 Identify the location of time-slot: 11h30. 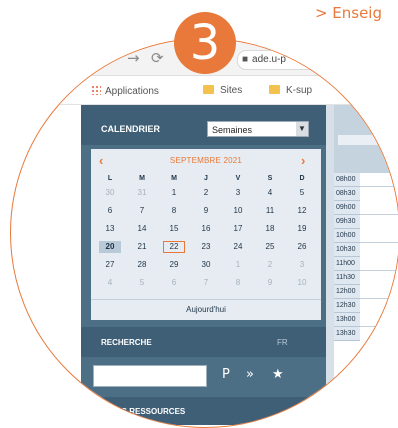
(347, 278).